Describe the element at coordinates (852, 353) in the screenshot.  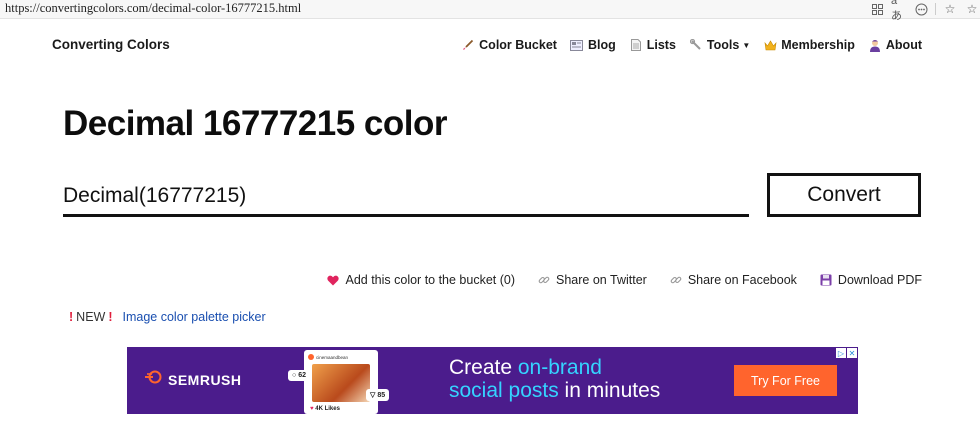
I see `close-ad-icon: ✕` at that location.